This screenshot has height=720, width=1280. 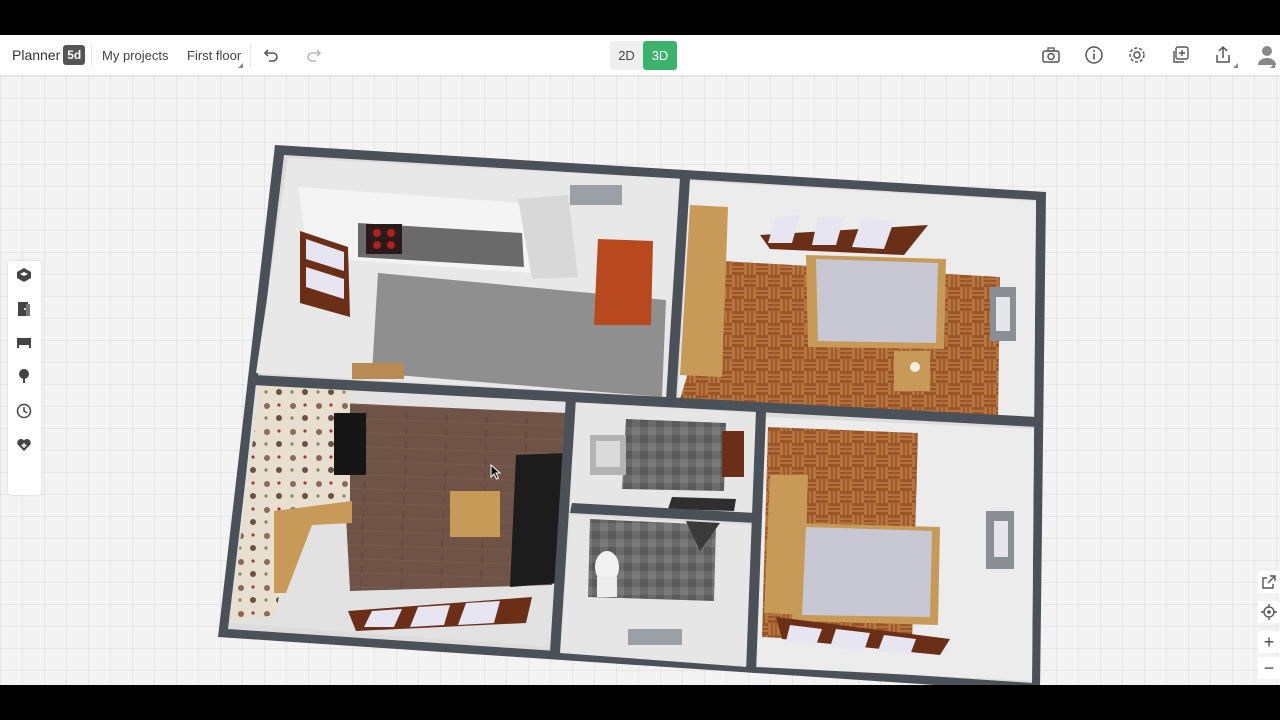 I want to click on floor-selector: First floor, so click(x=214, y=55).